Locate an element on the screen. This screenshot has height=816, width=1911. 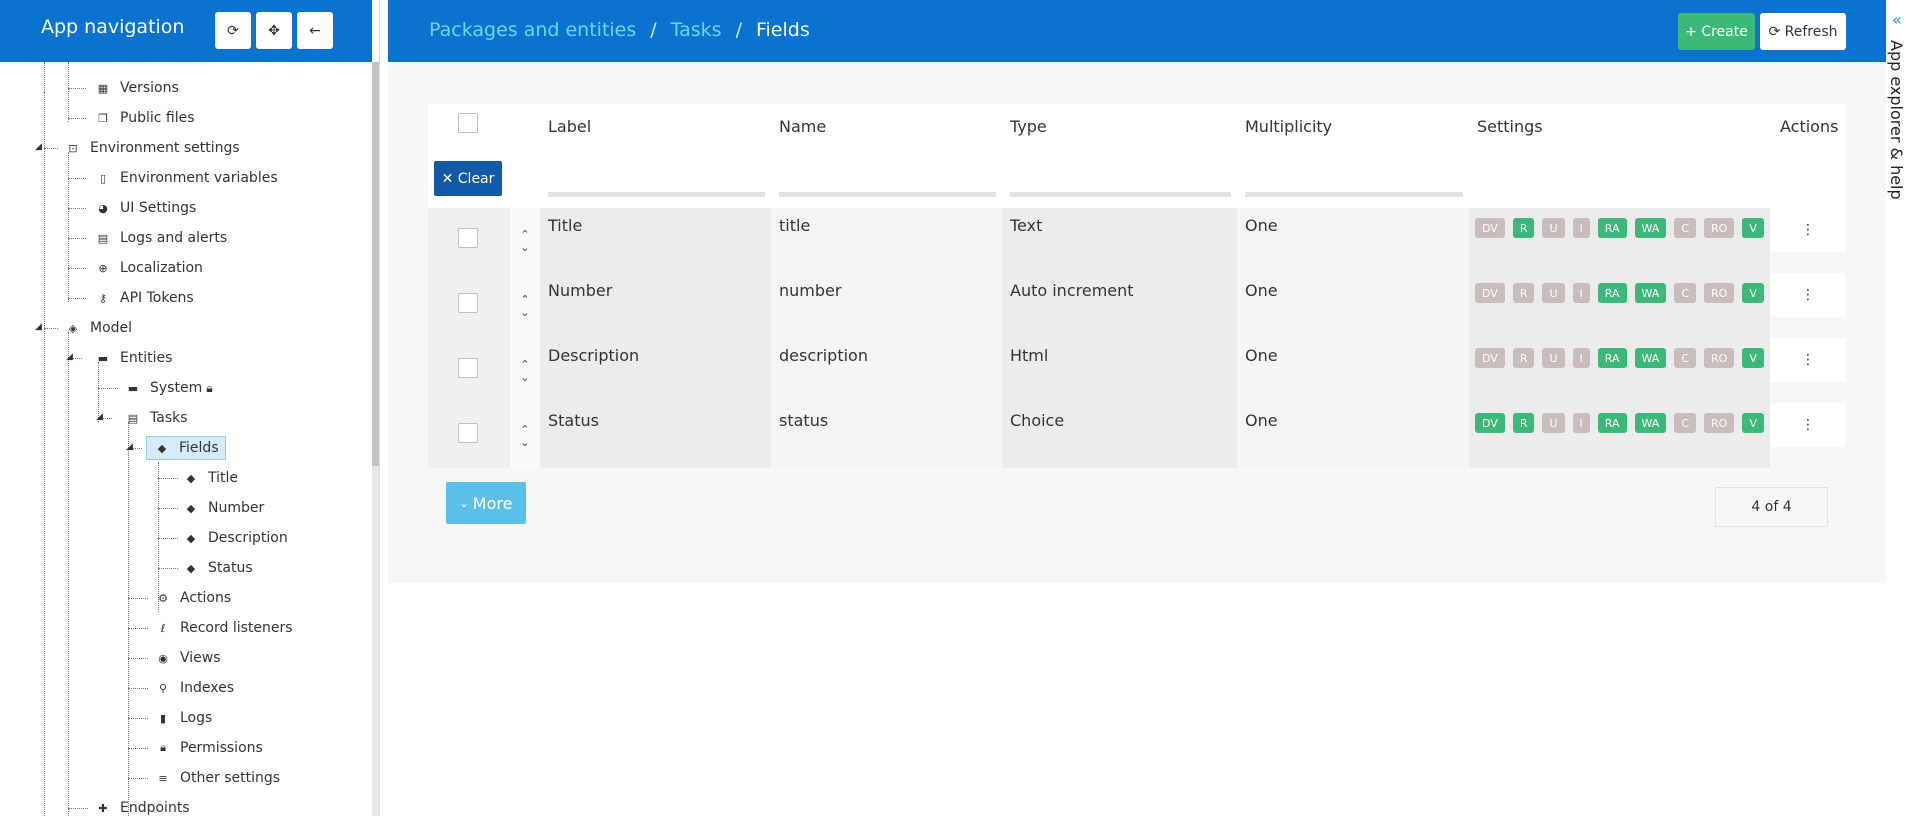
help-rail: « App explorer & help is located at coordinates (1898, 408).